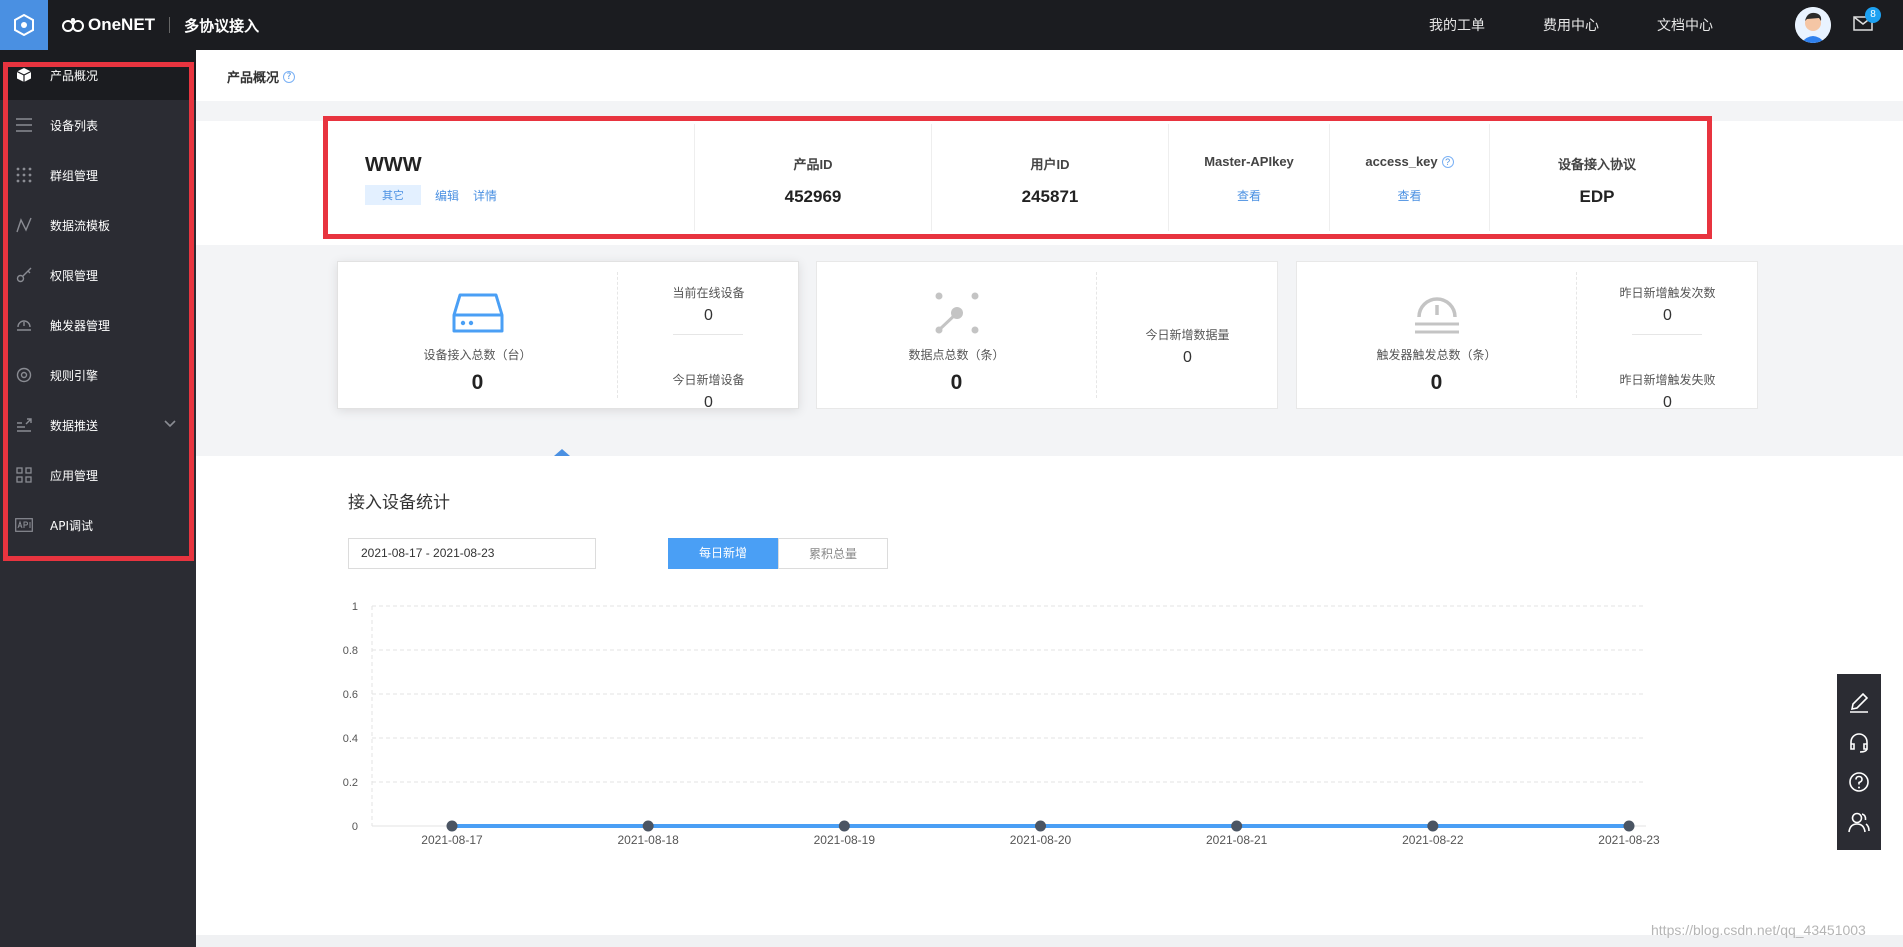 The height and width of the screenshot is (947, 1903). Describe the element at coordinates (1447, 161) in the screenshot. I see `access-key-help-icon: ?` at that location.